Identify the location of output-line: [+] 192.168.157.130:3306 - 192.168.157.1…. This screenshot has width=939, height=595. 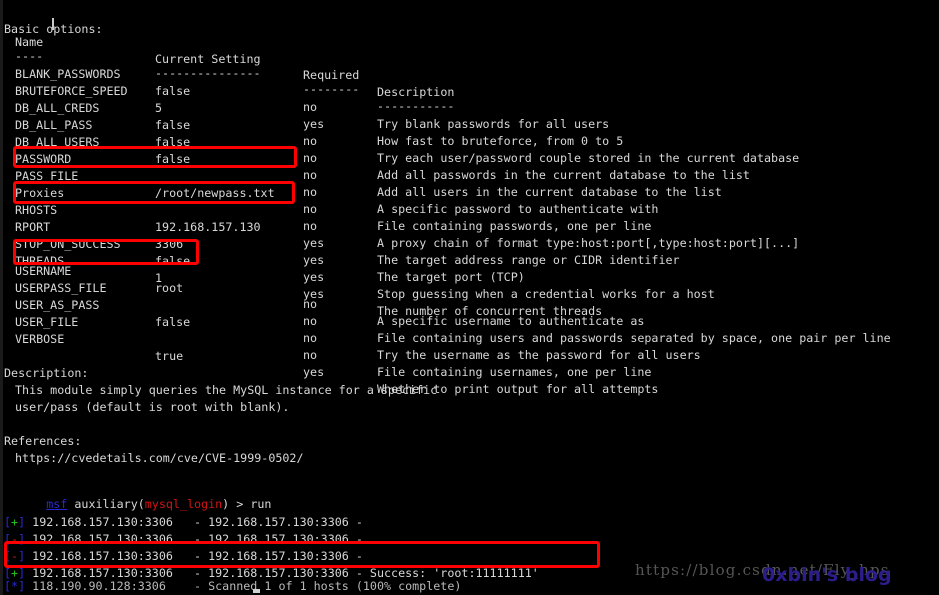
(469, 513).